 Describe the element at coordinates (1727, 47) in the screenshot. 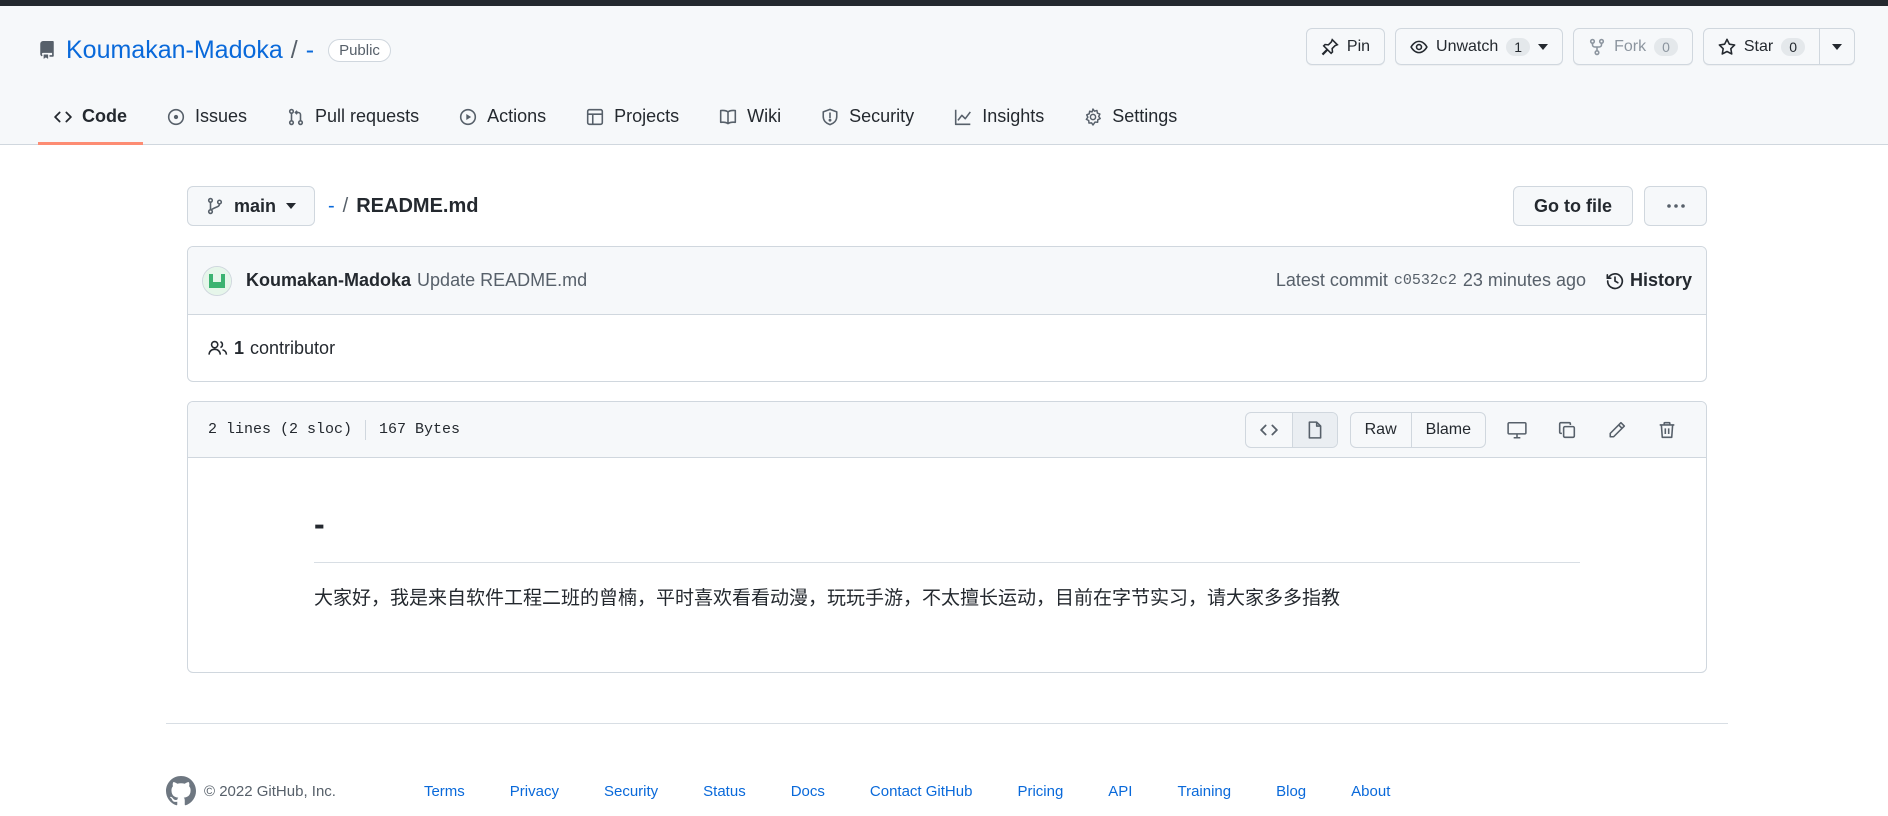

I see `star-icon` at that location.